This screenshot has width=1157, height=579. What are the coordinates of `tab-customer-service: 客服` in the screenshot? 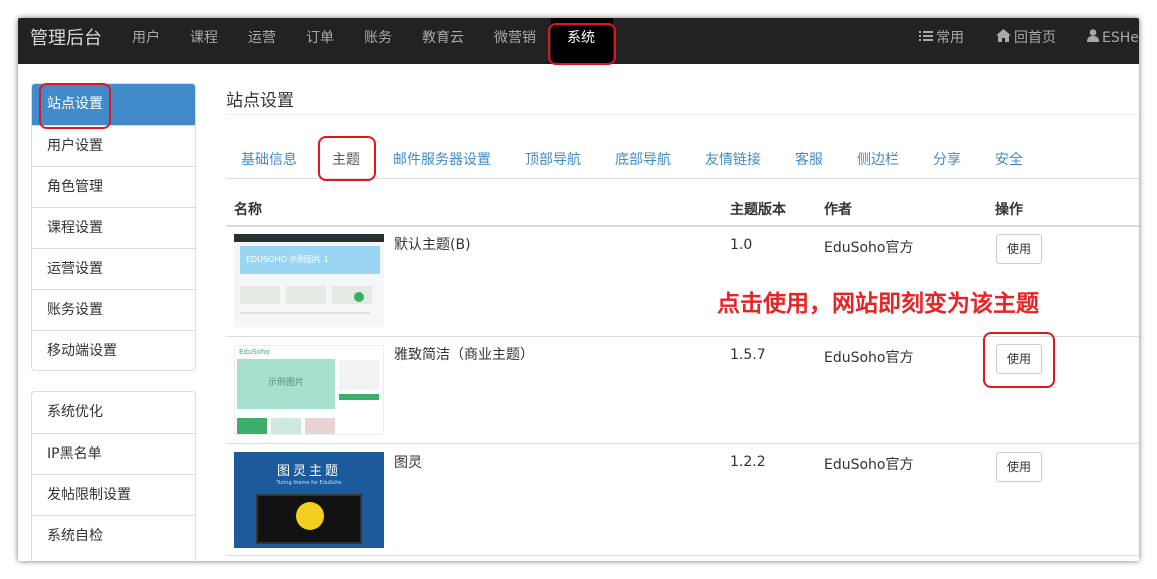 It's located at (809, 159).